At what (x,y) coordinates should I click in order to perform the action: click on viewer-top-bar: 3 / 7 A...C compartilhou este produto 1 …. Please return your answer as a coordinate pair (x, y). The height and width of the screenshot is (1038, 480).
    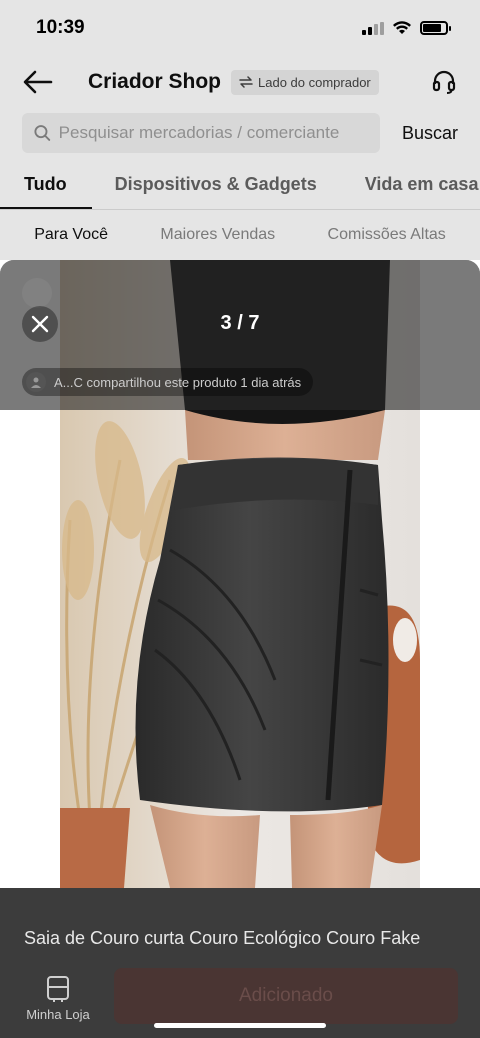
    Looking at the image, I should click on (240, 335).